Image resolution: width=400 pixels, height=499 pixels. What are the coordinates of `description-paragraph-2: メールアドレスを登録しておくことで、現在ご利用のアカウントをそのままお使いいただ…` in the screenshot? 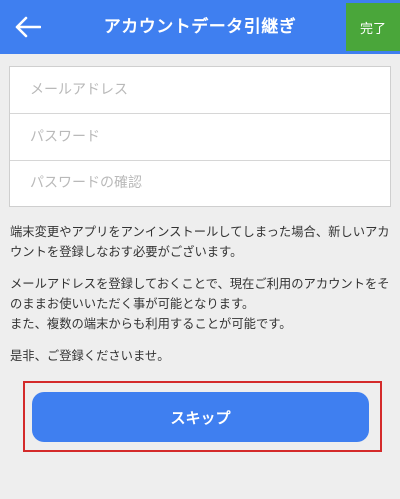 It's located at (202, 304).